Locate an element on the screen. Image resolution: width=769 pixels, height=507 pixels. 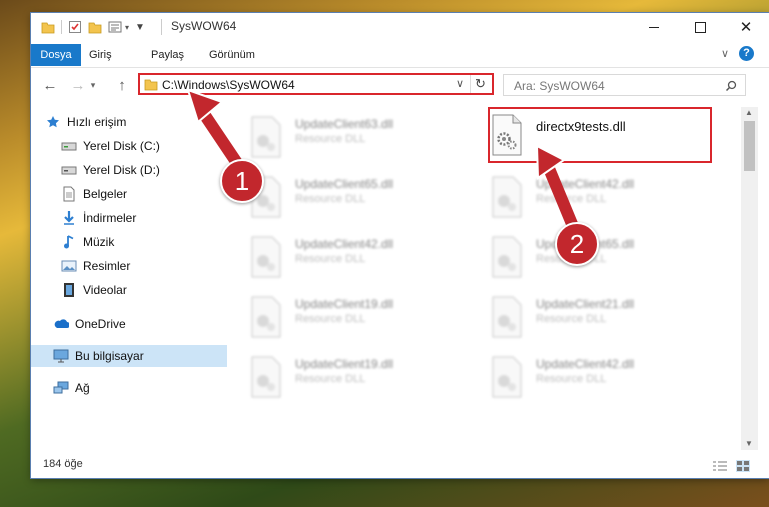
step-badge-2: 2 is located at coordinates (577, 244).